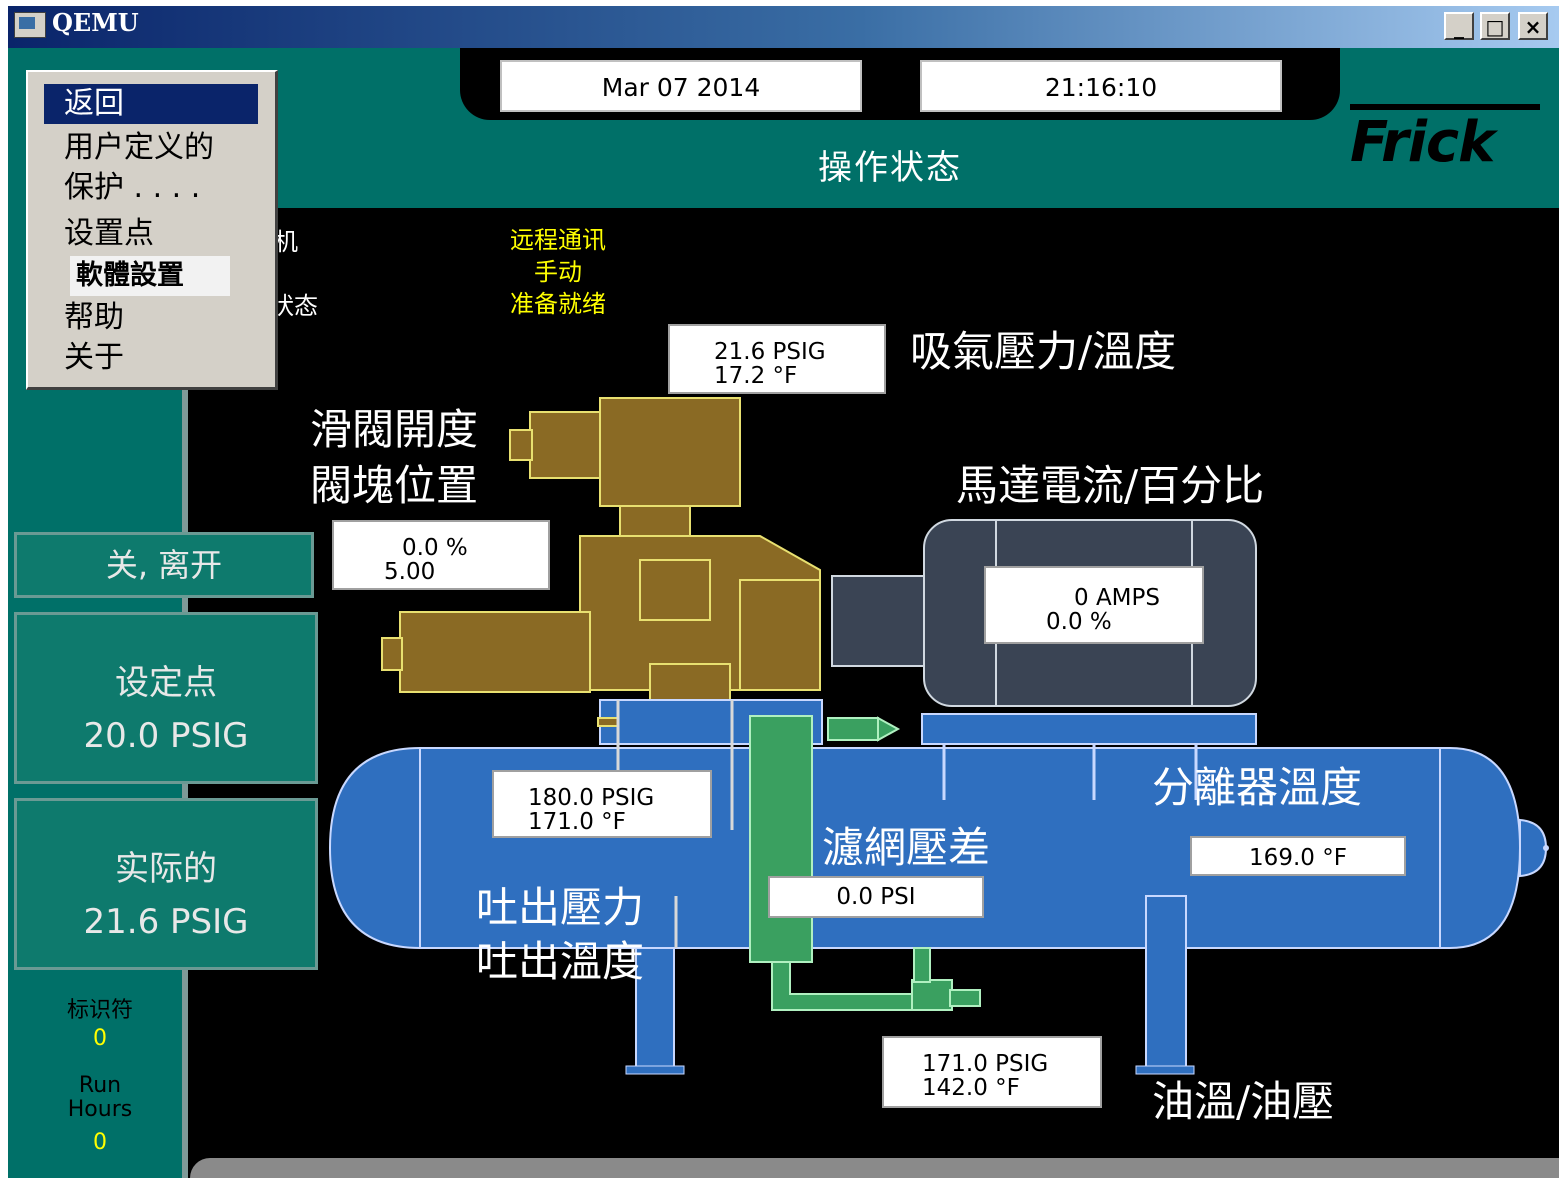  What do you see at coordinates (985, 1064) in the screenshot?
I see `oil-pressure: 171.0 PSIG` at bounding box center [985, 1064].